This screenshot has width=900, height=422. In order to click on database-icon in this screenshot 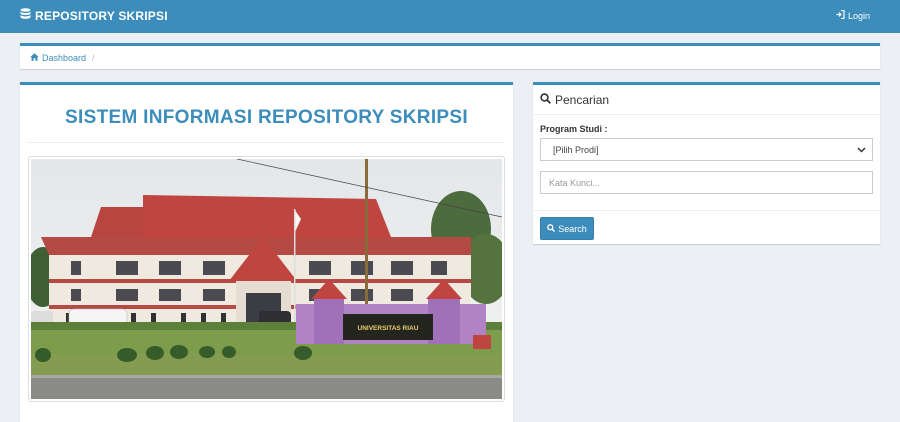, I will do `click(25, 16)`.